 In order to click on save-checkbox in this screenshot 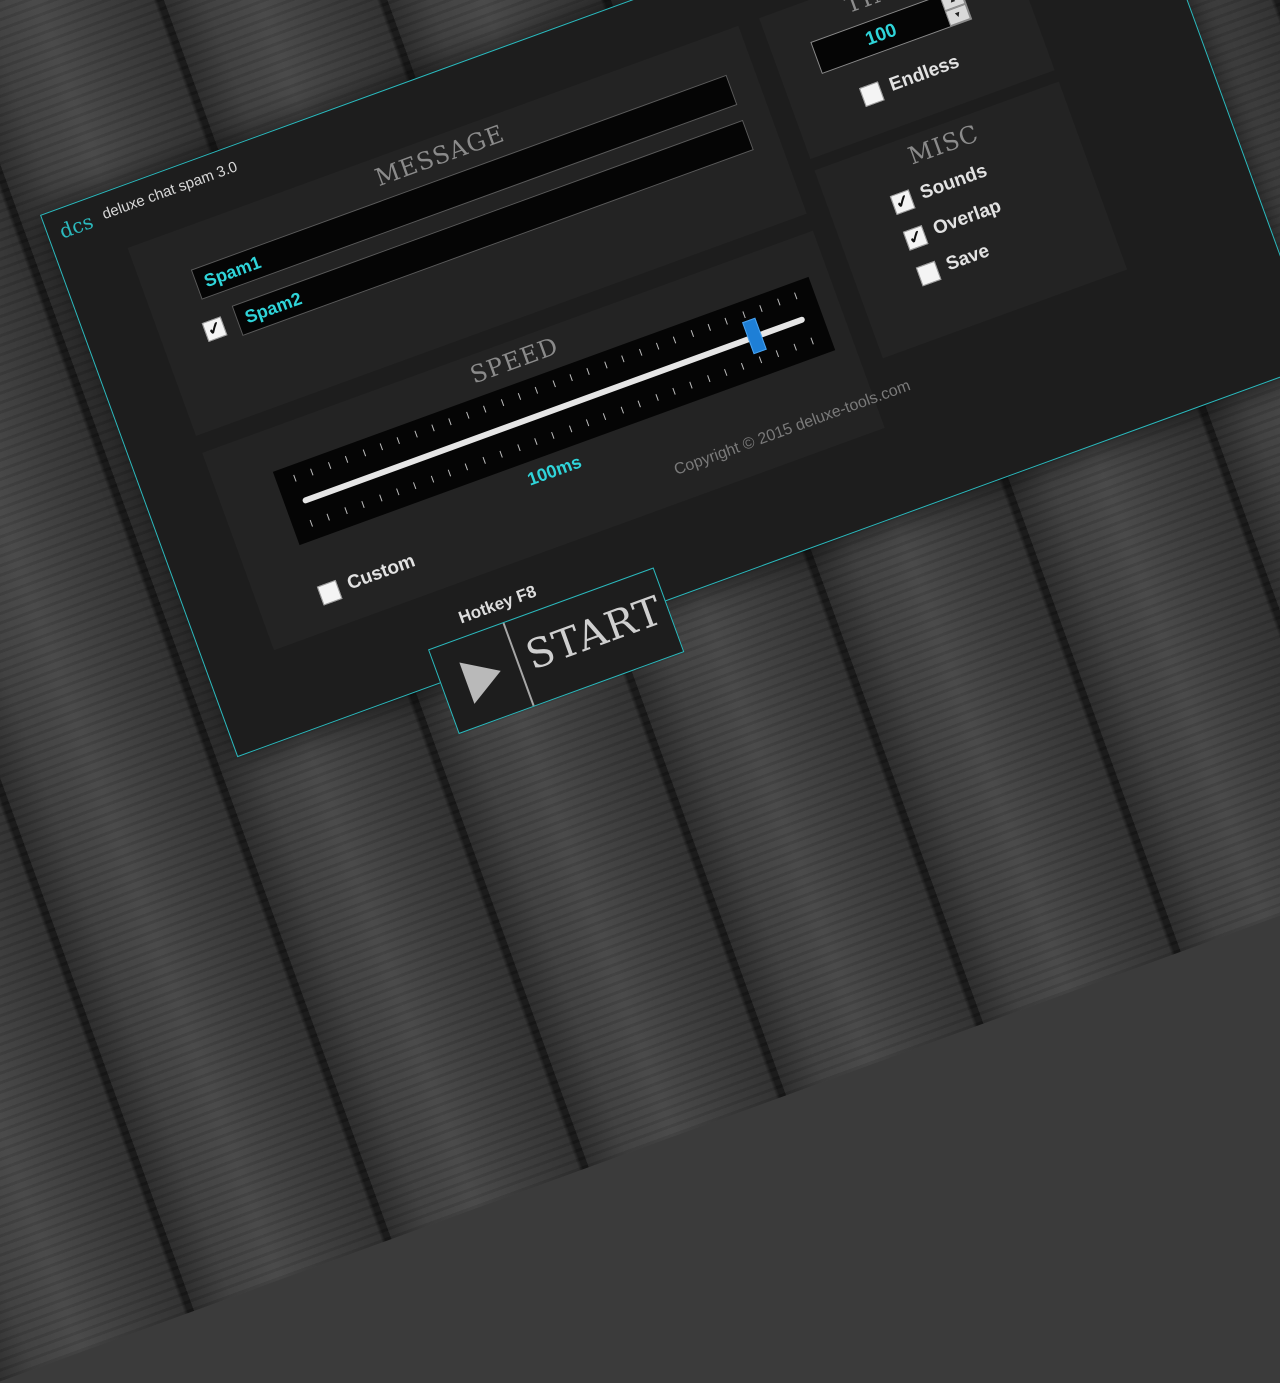, I will do `click(928, 273)`.